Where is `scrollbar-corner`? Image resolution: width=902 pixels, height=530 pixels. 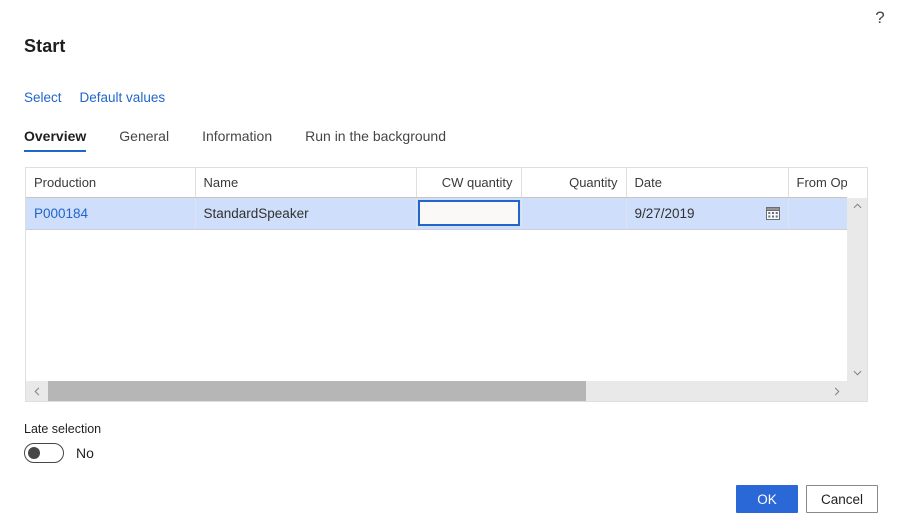 scrollbar-corner is located at coordinates (857, 391).